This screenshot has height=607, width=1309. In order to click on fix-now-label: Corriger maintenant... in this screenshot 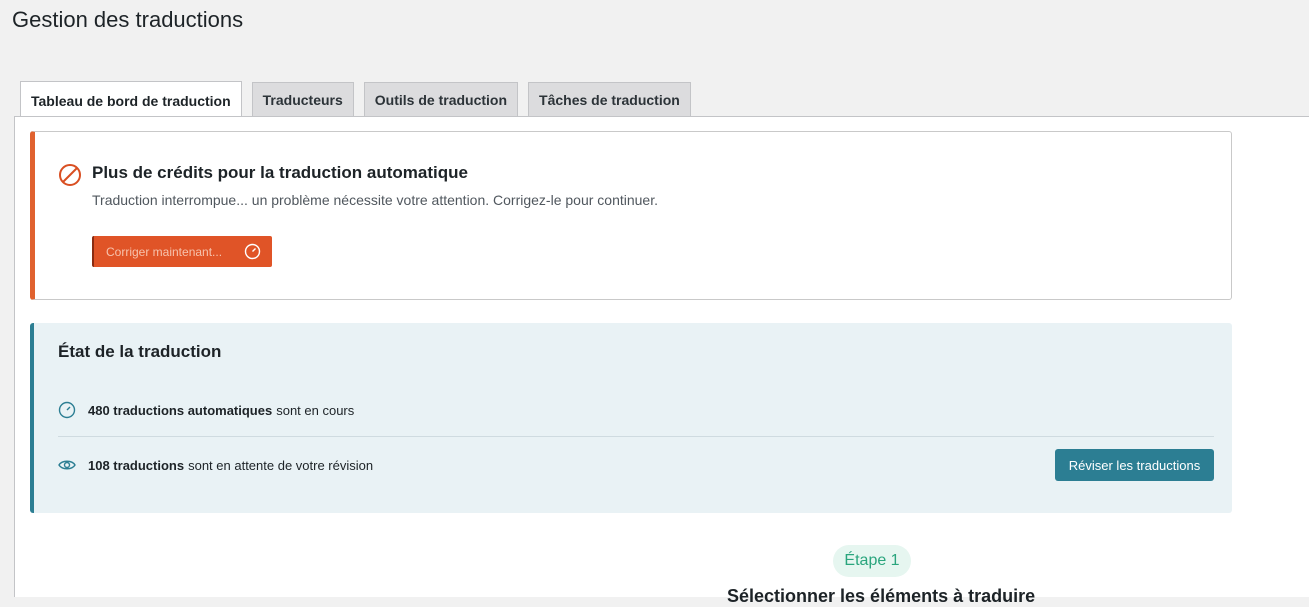, I will do `click(164, 251)`.